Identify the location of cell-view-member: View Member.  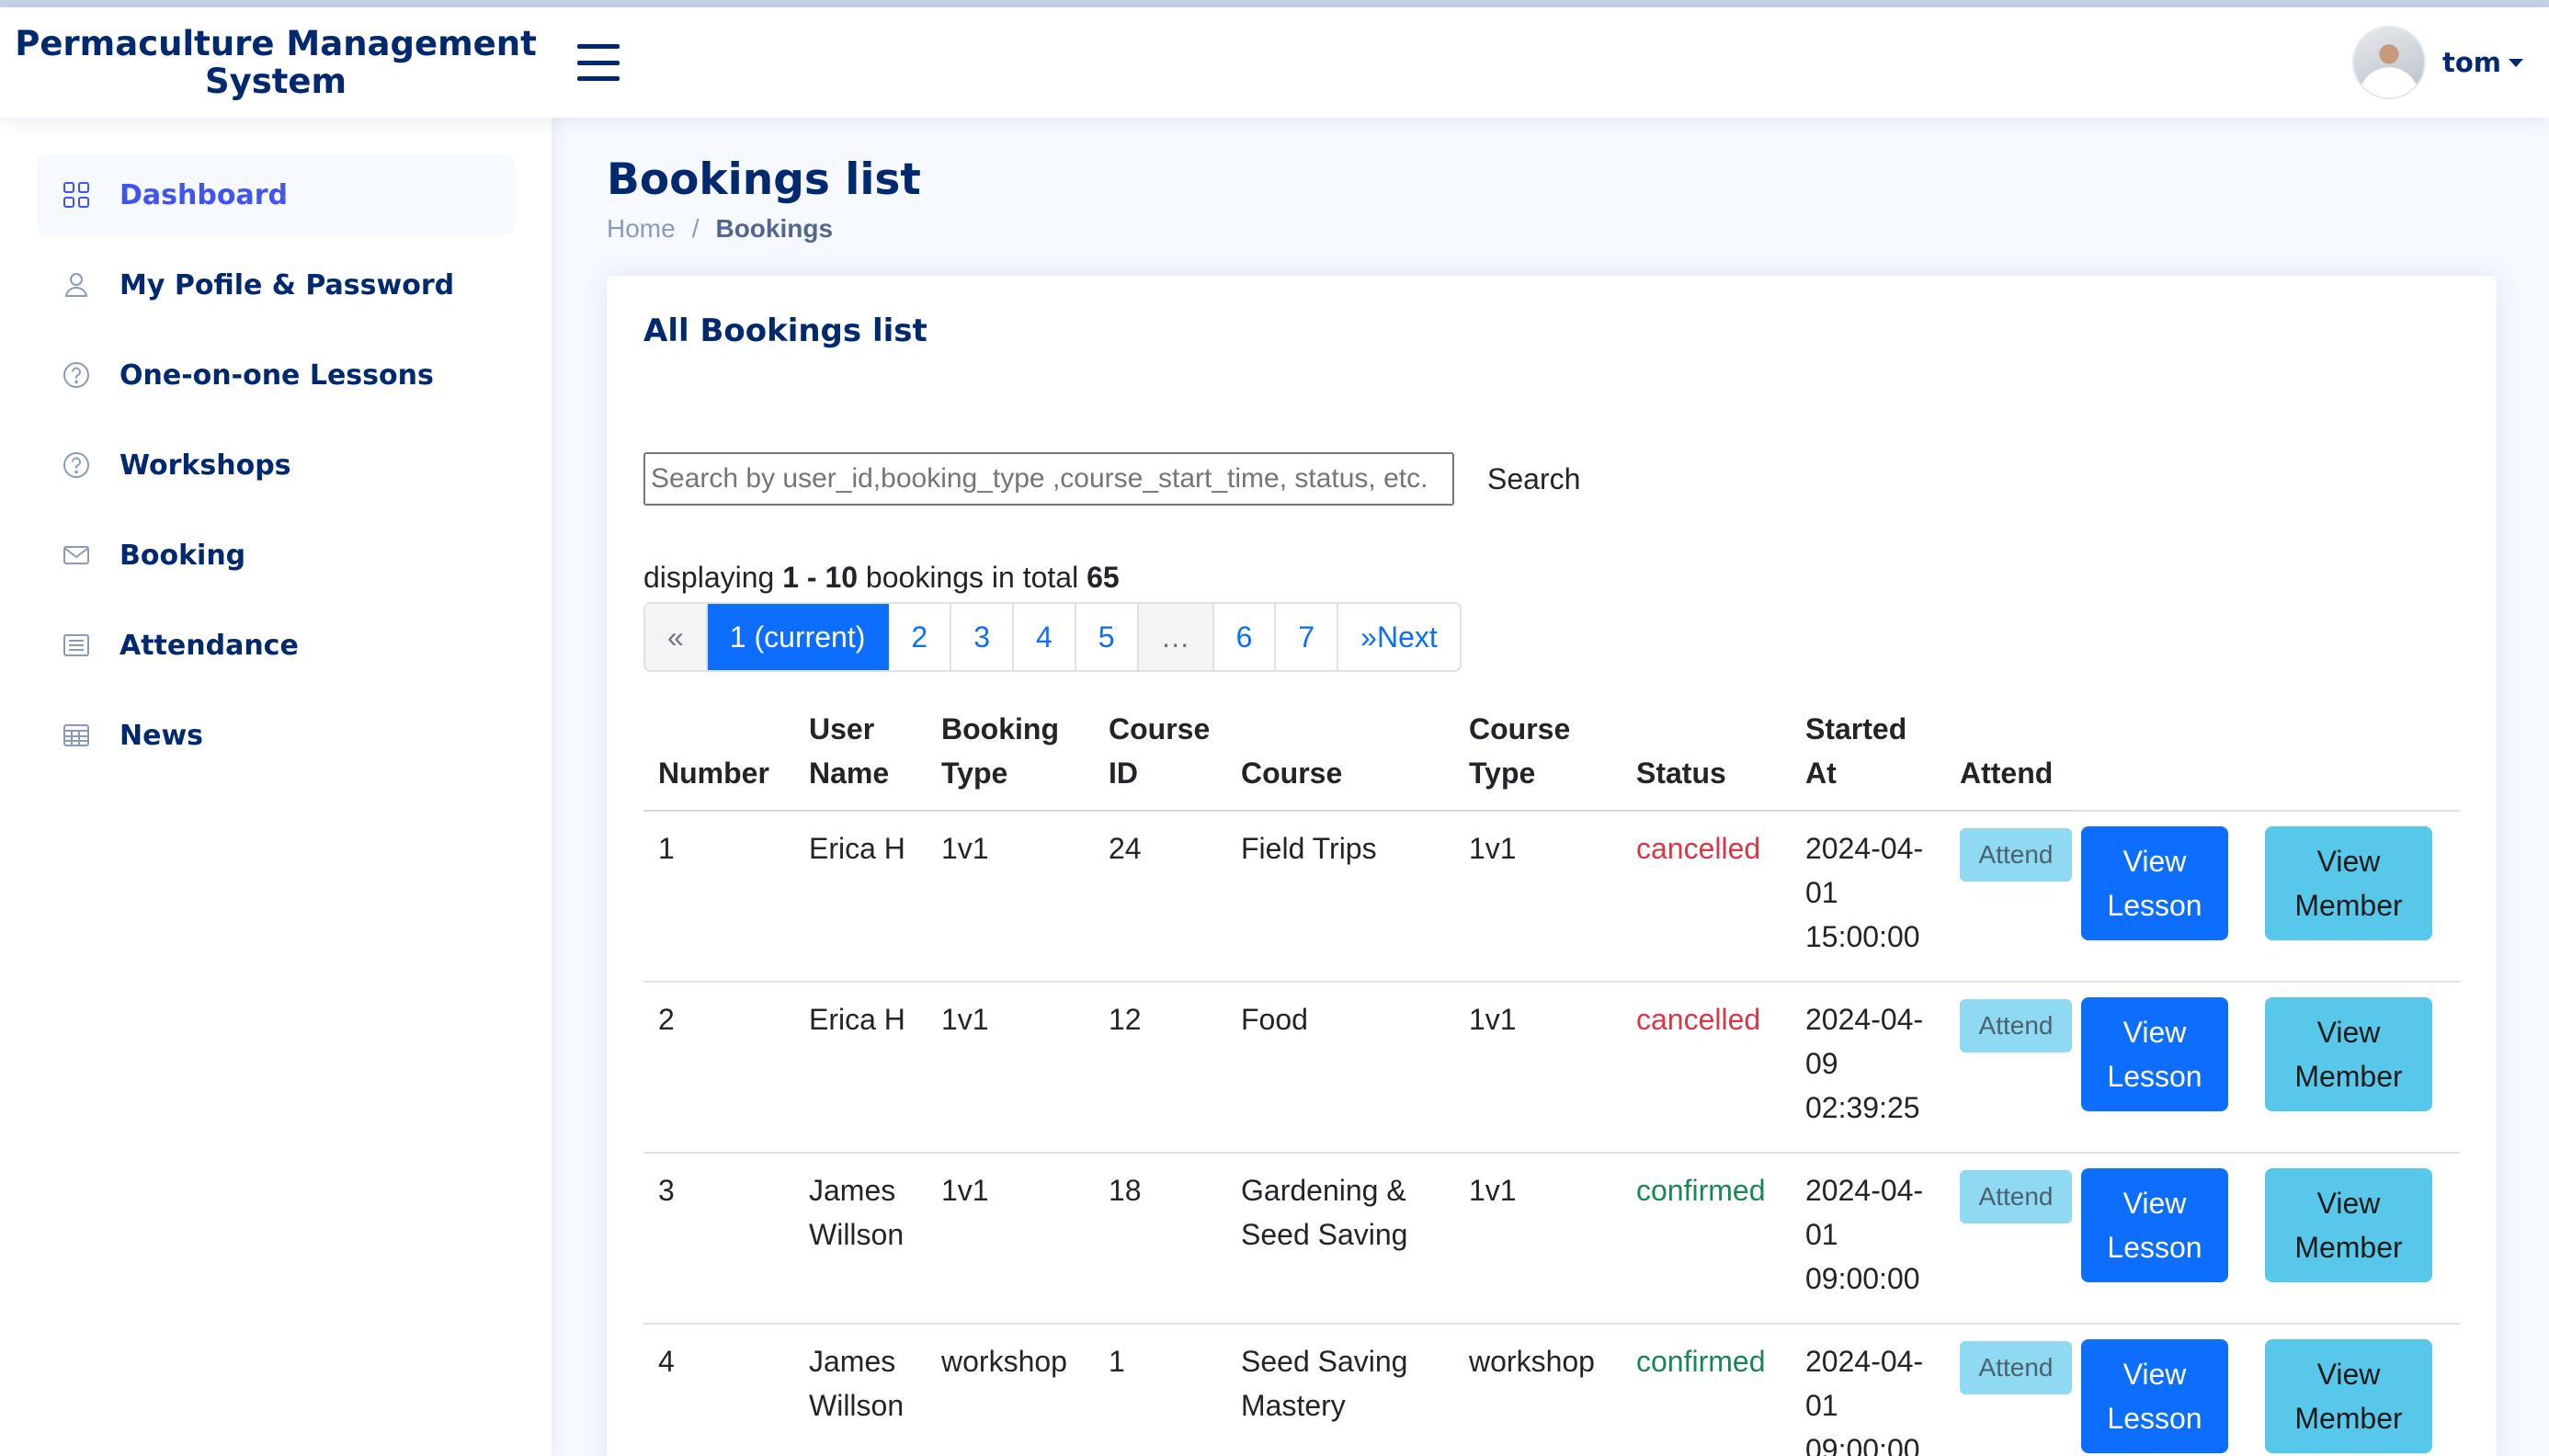
(2354, 897).